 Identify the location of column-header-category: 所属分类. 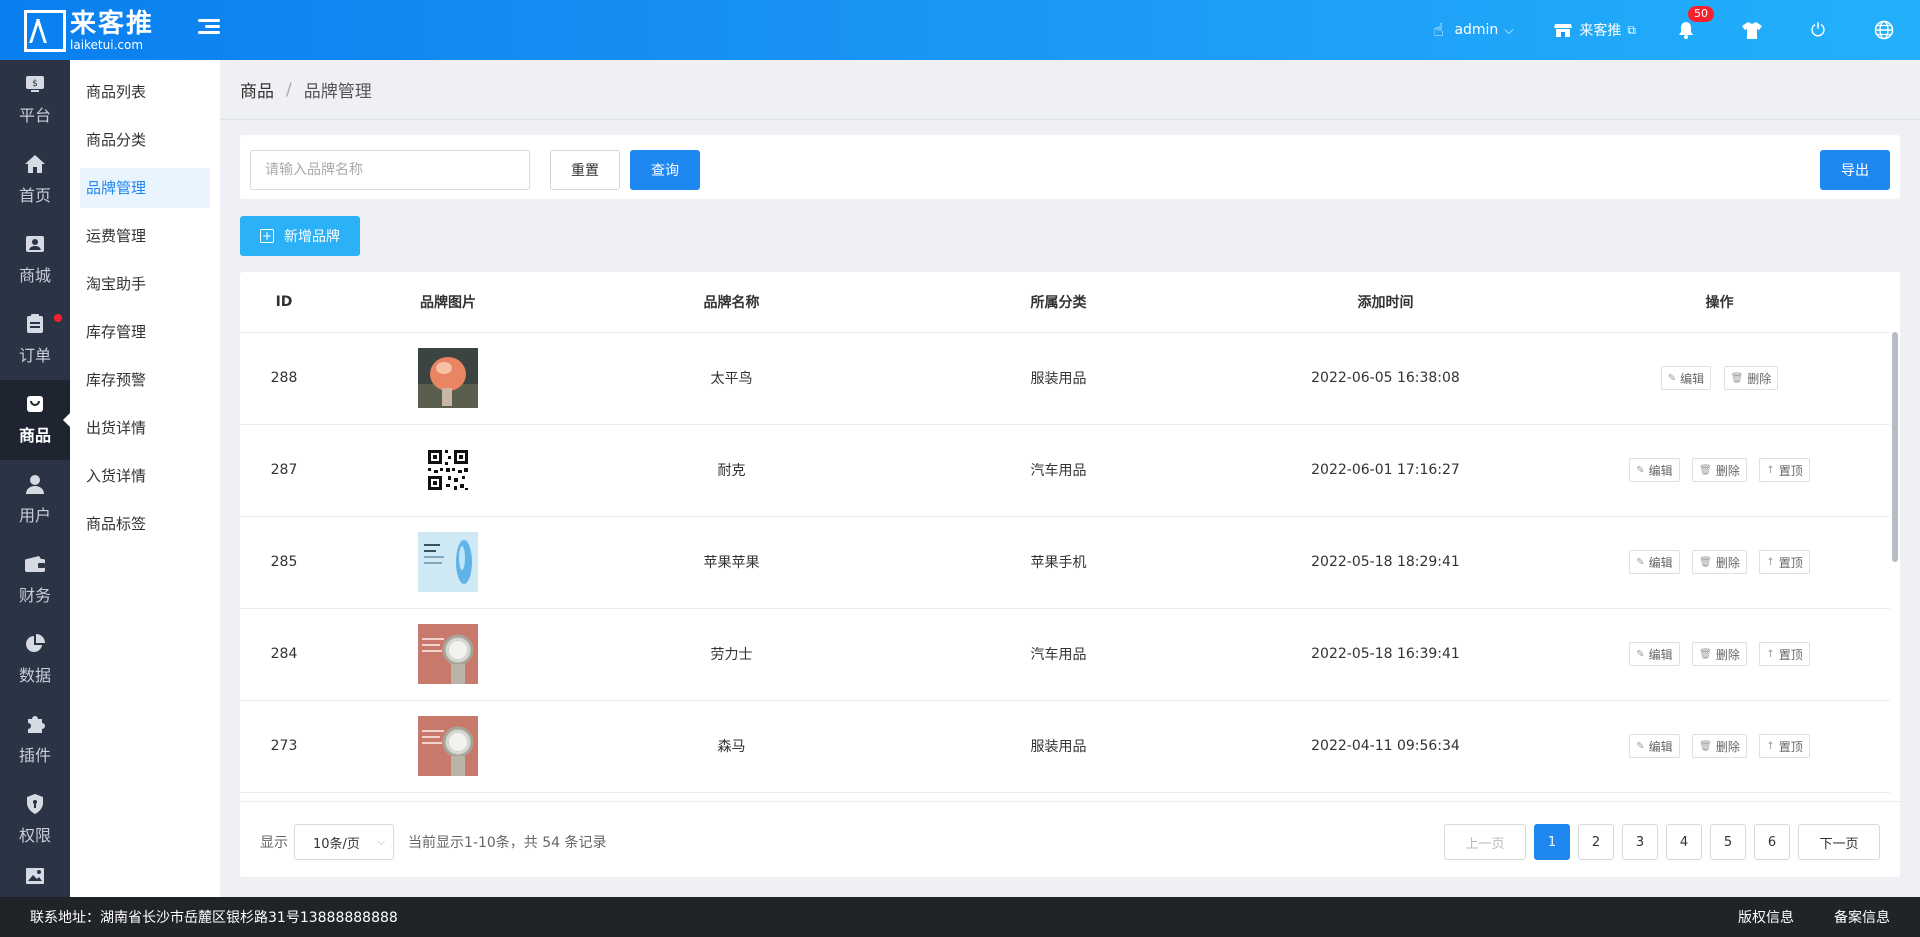
(1058, 302).